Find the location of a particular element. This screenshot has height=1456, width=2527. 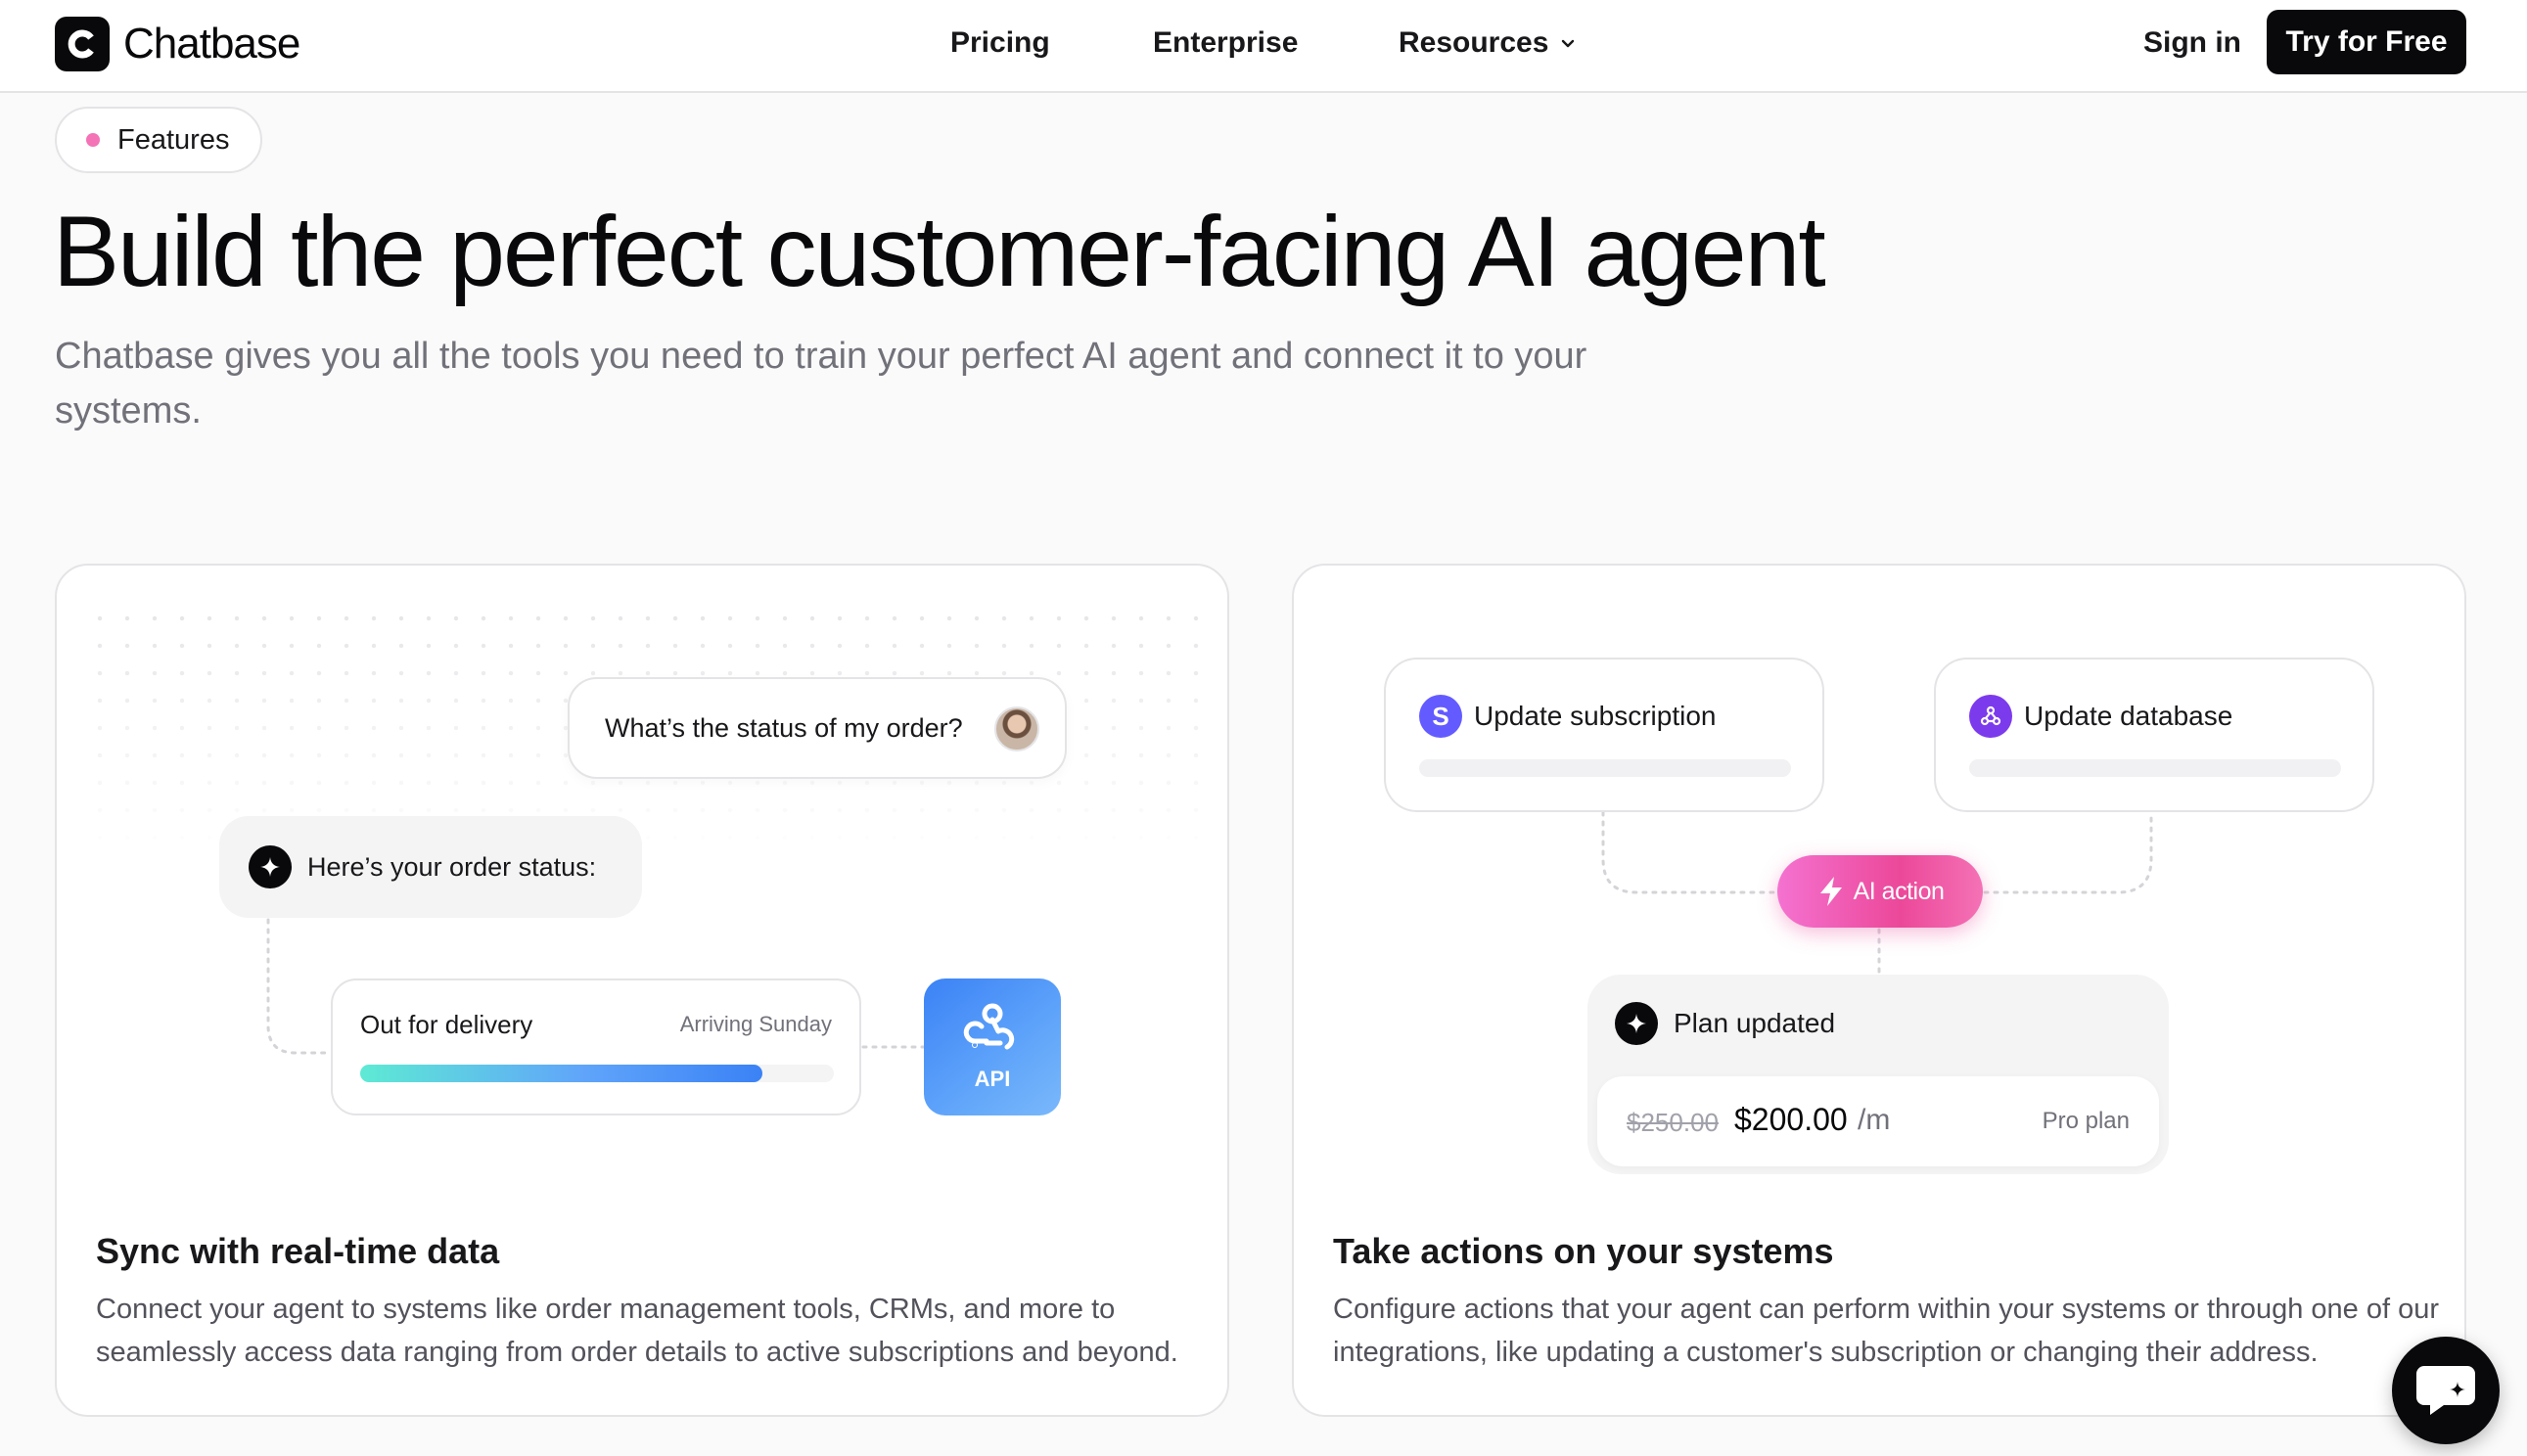

user-avatar is located at coordinates (1016, 728).